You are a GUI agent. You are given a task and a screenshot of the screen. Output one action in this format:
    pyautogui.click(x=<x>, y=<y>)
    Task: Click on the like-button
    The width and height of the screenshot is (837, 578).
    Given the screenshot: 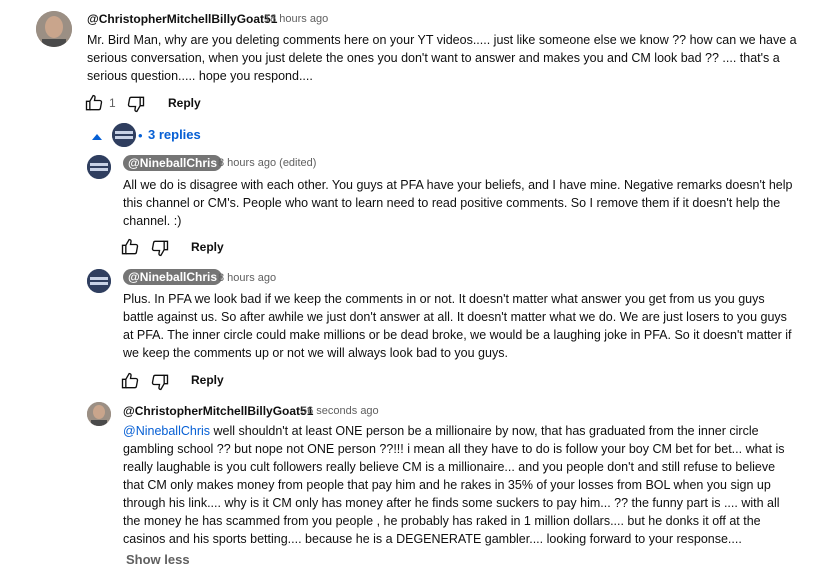 What is the action you would take?
    pyautogui.click(x=94, y=105)
    